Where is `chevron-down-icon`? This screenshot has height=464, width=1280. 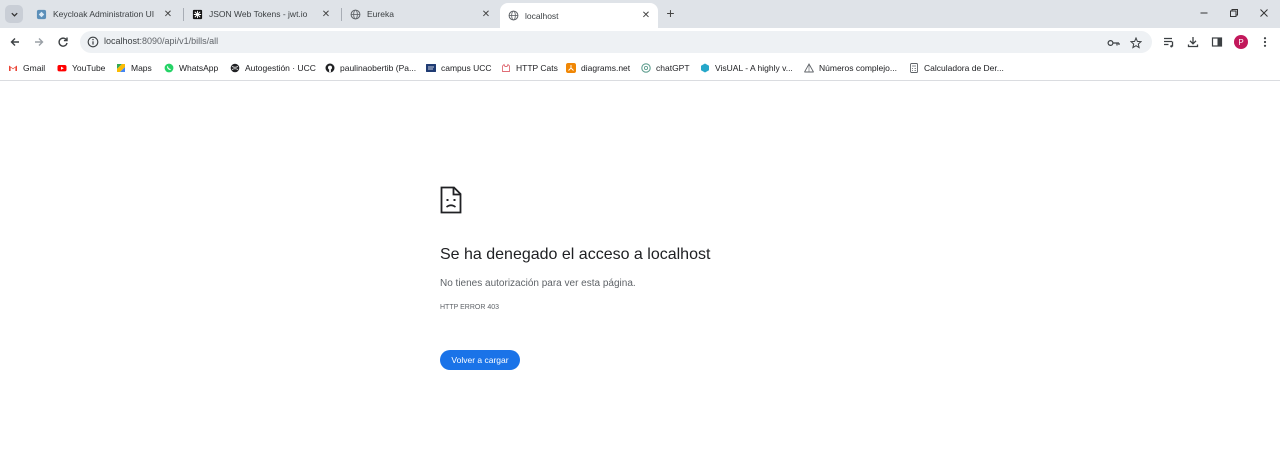 chevron-down-icon is located at coordinates (14, 14).